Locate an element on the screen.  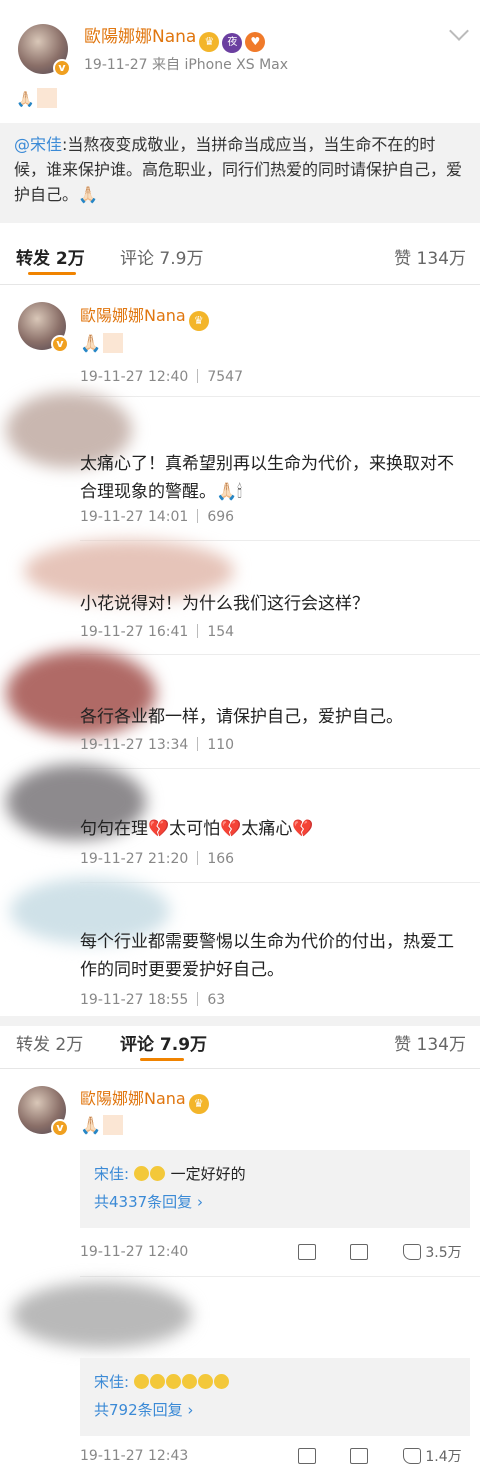
reply-line: 宋佳: is located at coordinates (275, 1382).